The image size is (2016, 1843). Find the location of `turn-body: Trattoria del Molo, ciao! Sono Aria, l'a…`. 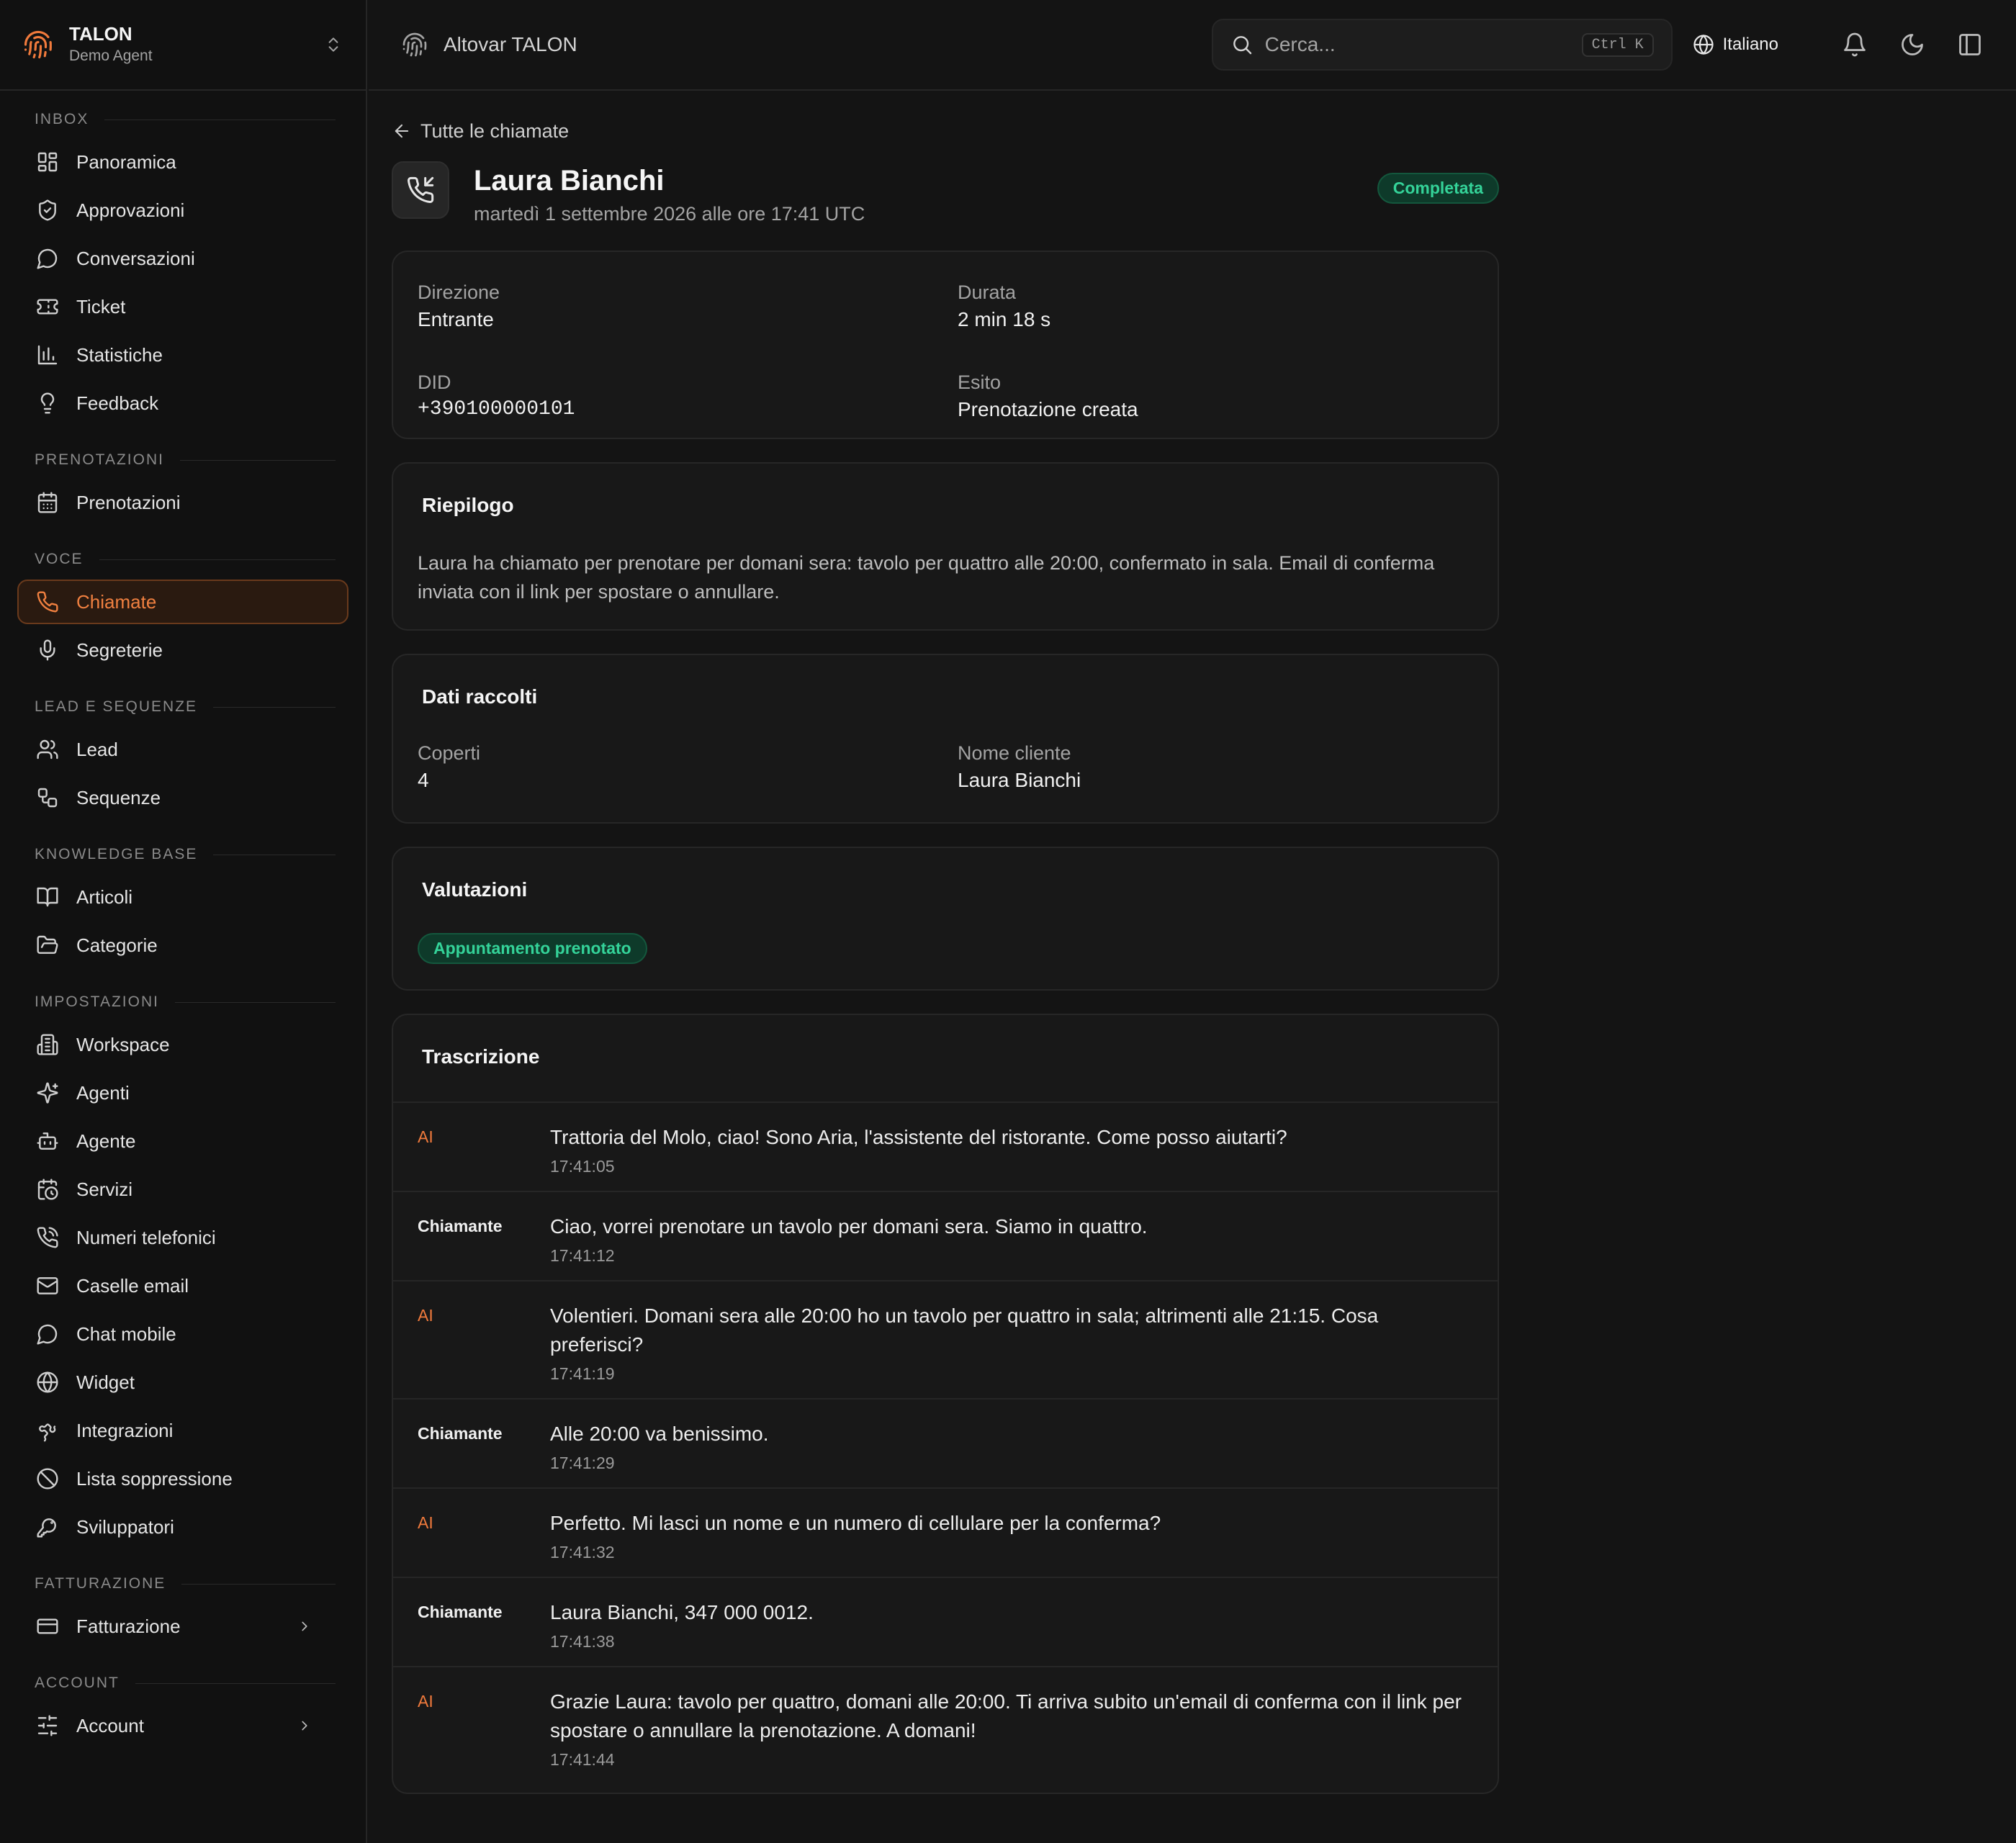

turn-body: Trattoria del Molo, ciao! Sono Aria, l'a… is located at coordinates (918, 1157).